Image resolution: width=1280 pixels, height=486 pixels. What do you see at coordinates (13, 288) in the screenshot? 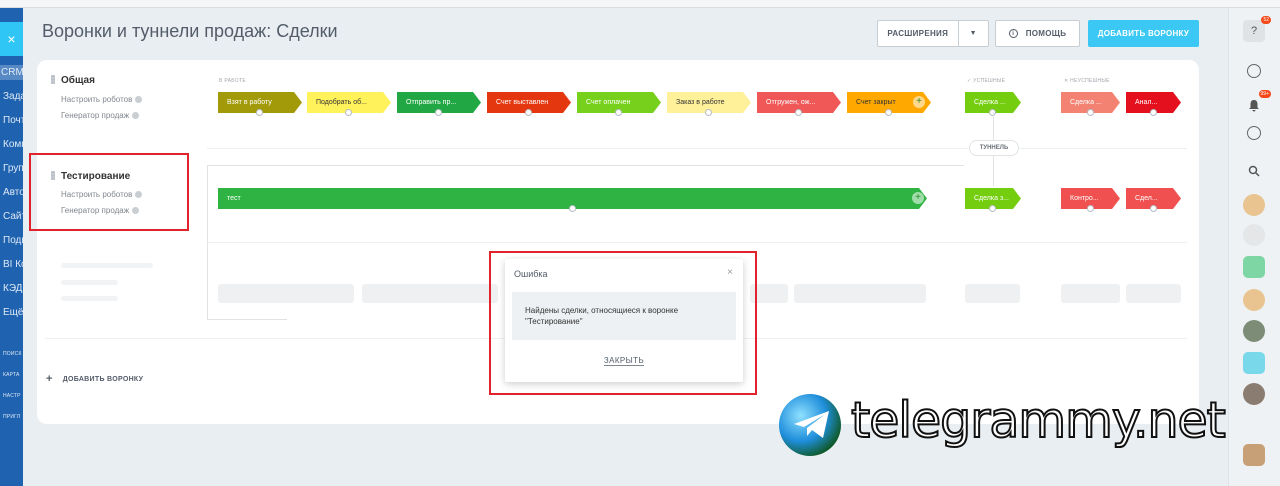
I see `nav-item-kedo: КЭДО` at bounding box center [13, 288].